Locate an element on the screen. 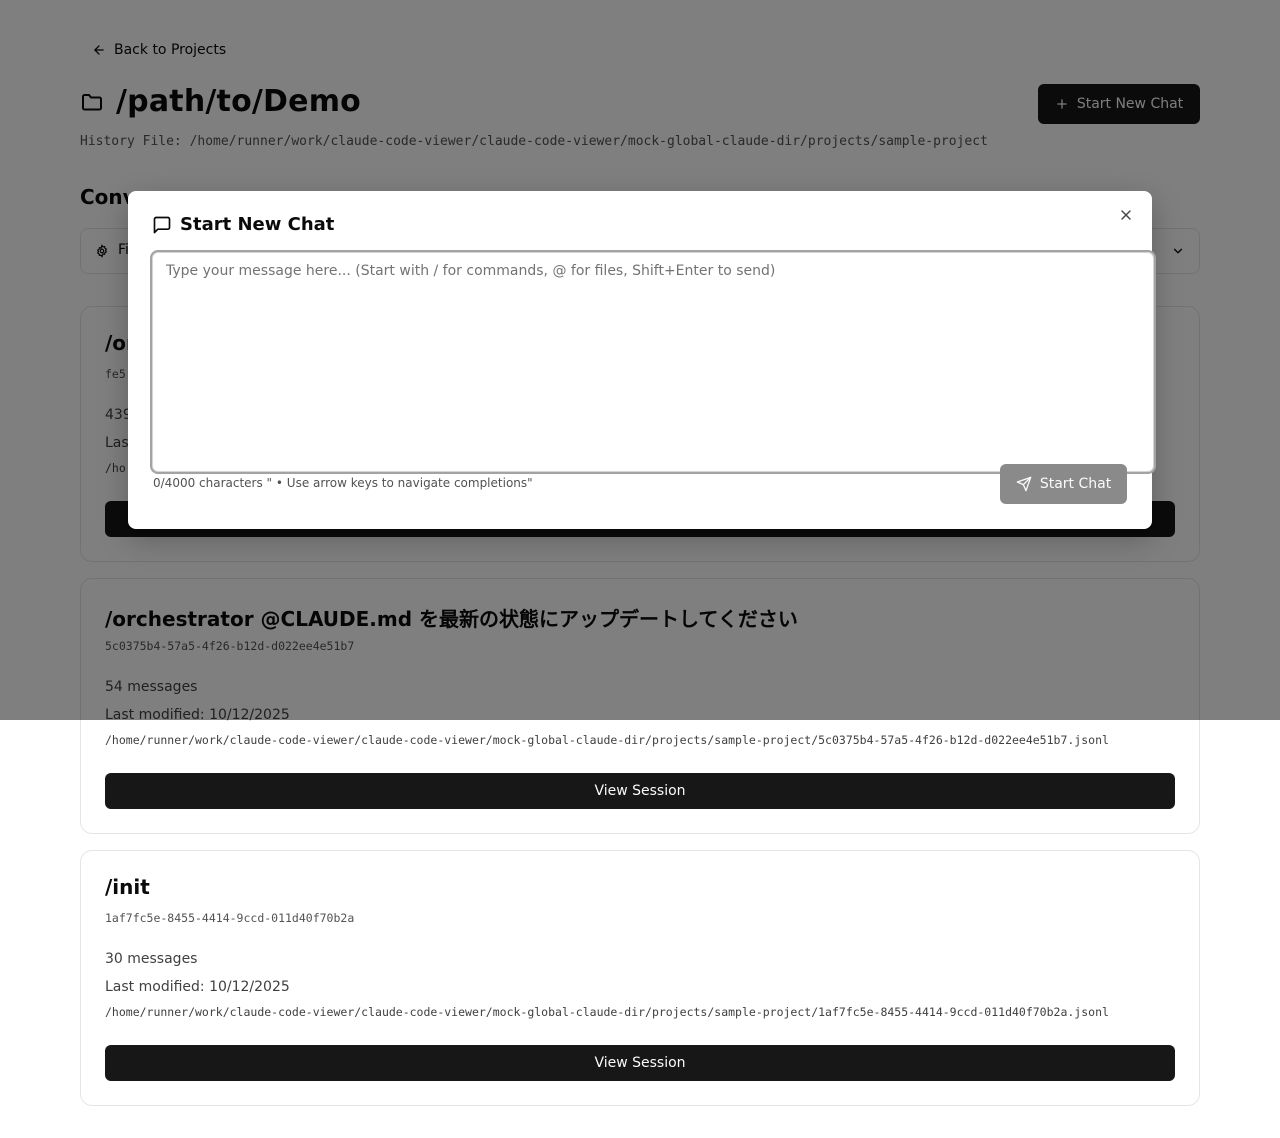 This screenshot has height=1138, width=1280. send-icon is located at coordinates (1024, 484).